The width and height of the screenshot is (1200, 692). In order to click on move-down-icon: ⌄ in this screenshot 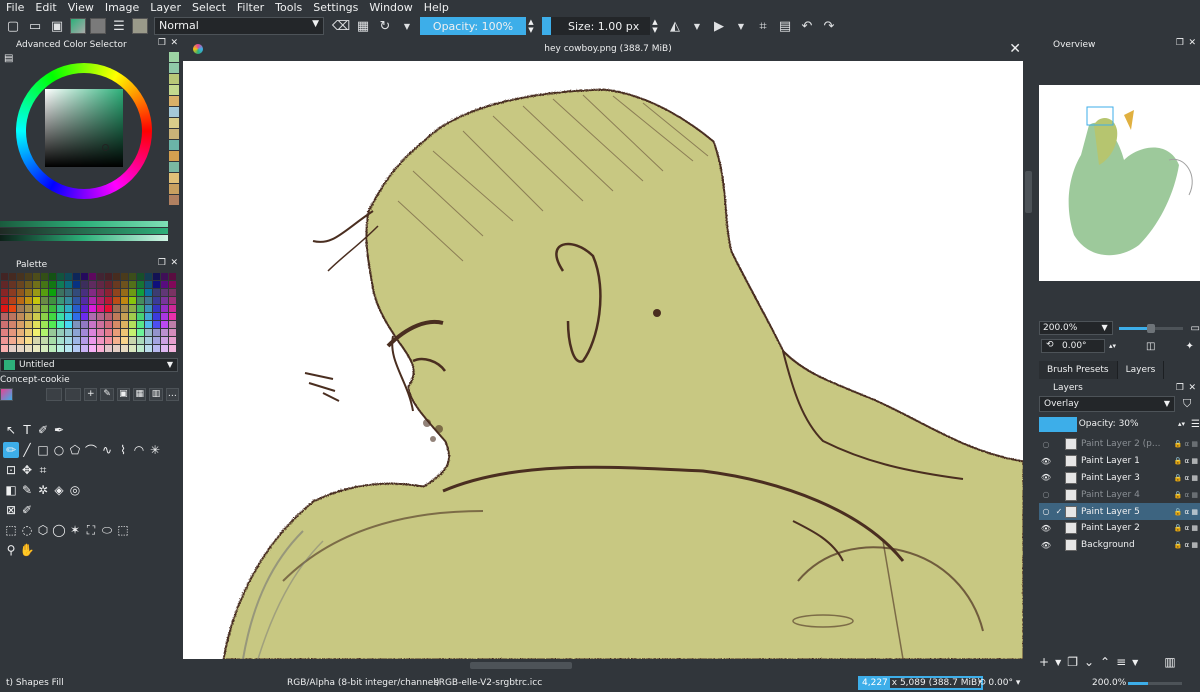, I will do `click(1089, 662)`.